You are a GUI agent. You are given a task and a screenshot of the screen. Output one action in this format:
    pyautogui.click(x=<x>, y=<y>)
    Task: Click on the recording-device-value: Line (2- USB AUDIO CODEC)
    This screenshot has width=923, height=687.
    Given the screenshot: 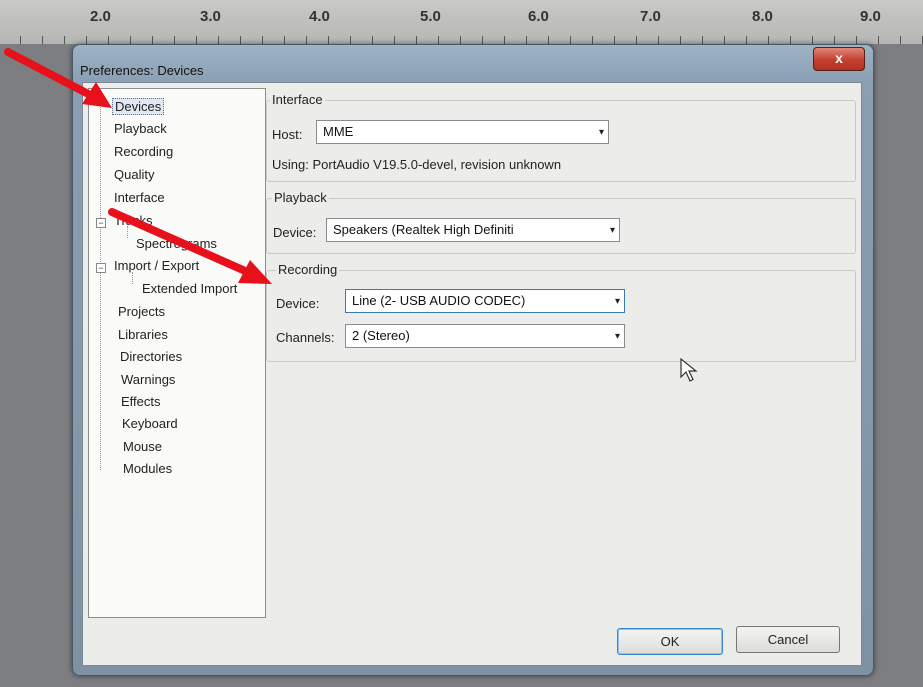 What is the action you would take?
    pyautogui.click(x=439, y=300)
    